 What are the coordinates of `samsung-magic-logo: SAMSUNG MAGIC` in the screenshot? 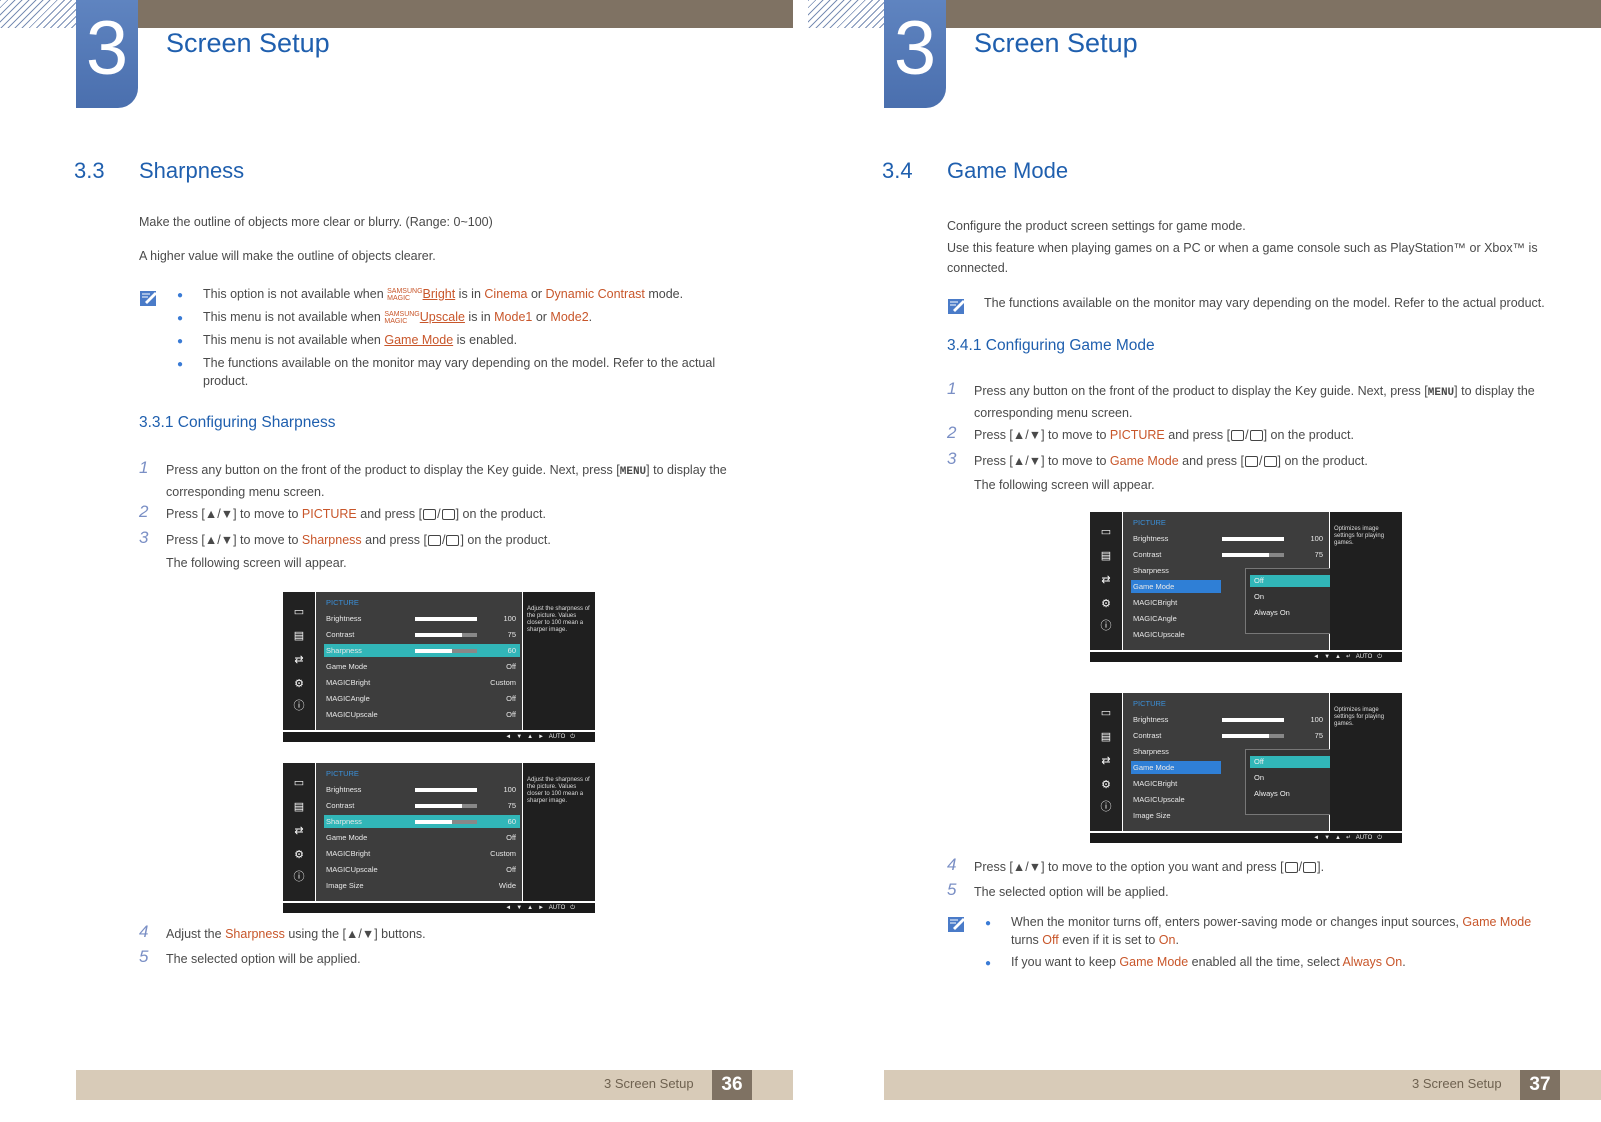 It's located at (402, 317).